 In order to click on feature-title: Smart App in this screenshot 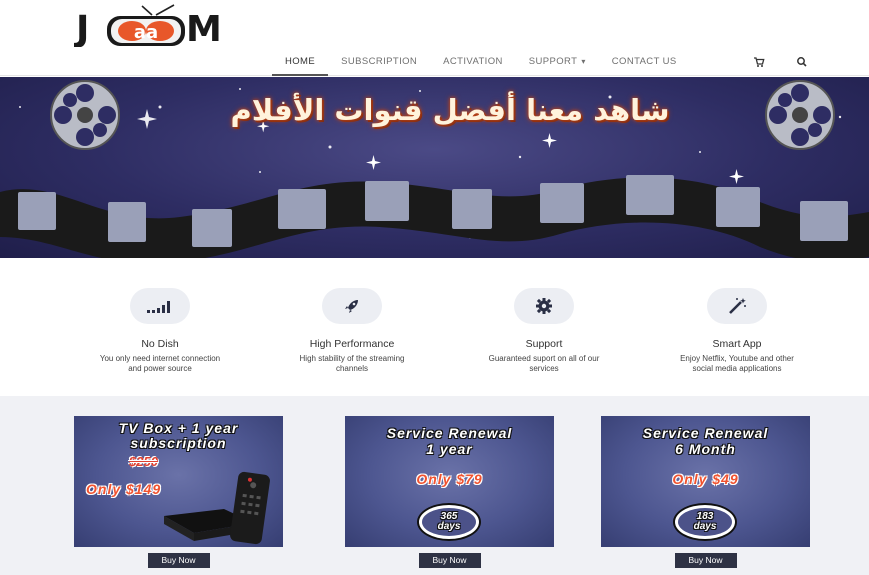, I will do `click(737, 344)`.